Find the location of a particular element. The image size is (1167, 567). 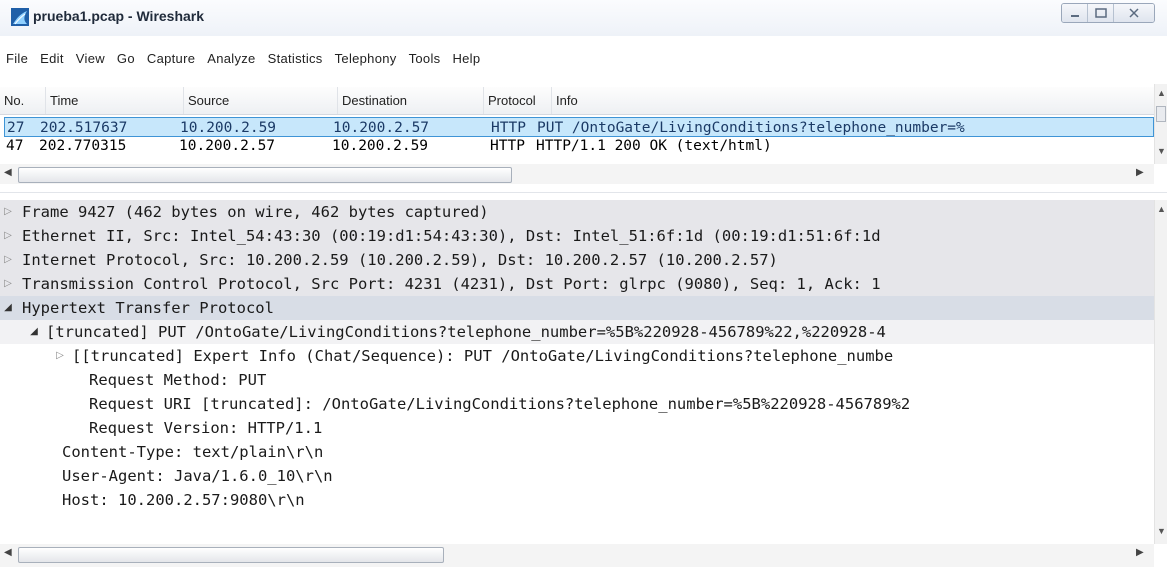

tree-item-label: Request Version: HTTP/1.1 is located at coordinates (206, 428).